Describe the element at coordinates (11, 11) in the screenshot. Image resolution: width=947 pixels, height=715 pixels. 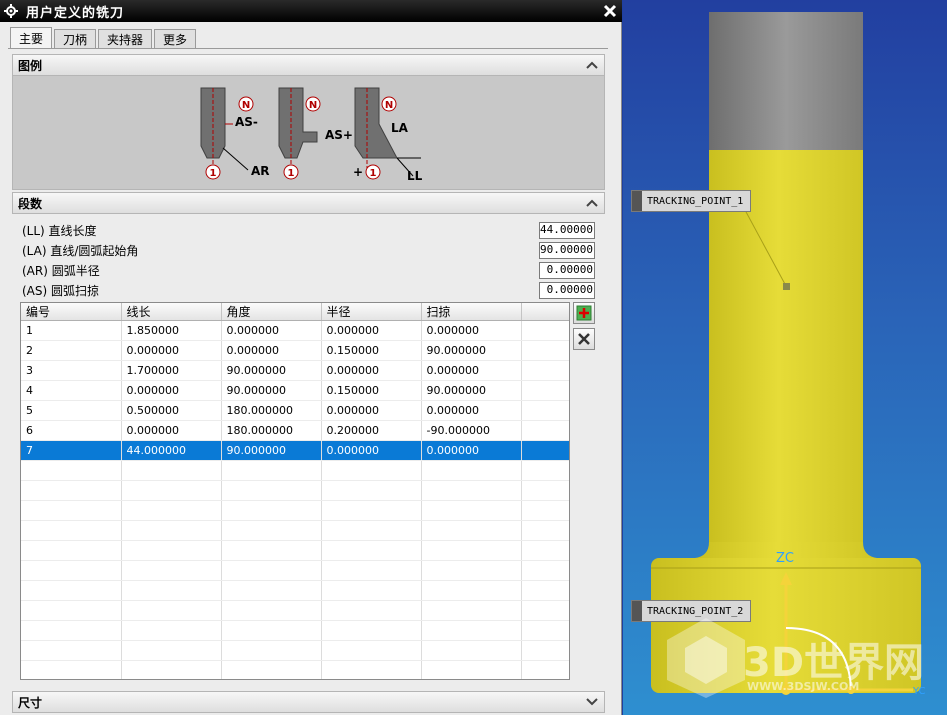
I see `gear-icon` at that location.